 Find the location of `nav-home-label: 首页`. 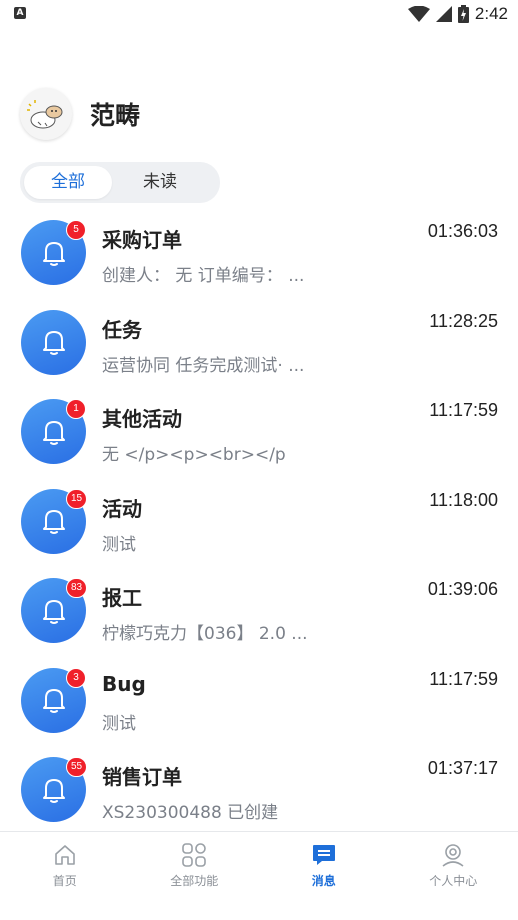

nav-home-label: 首页 is located at coordinates (64, 881).